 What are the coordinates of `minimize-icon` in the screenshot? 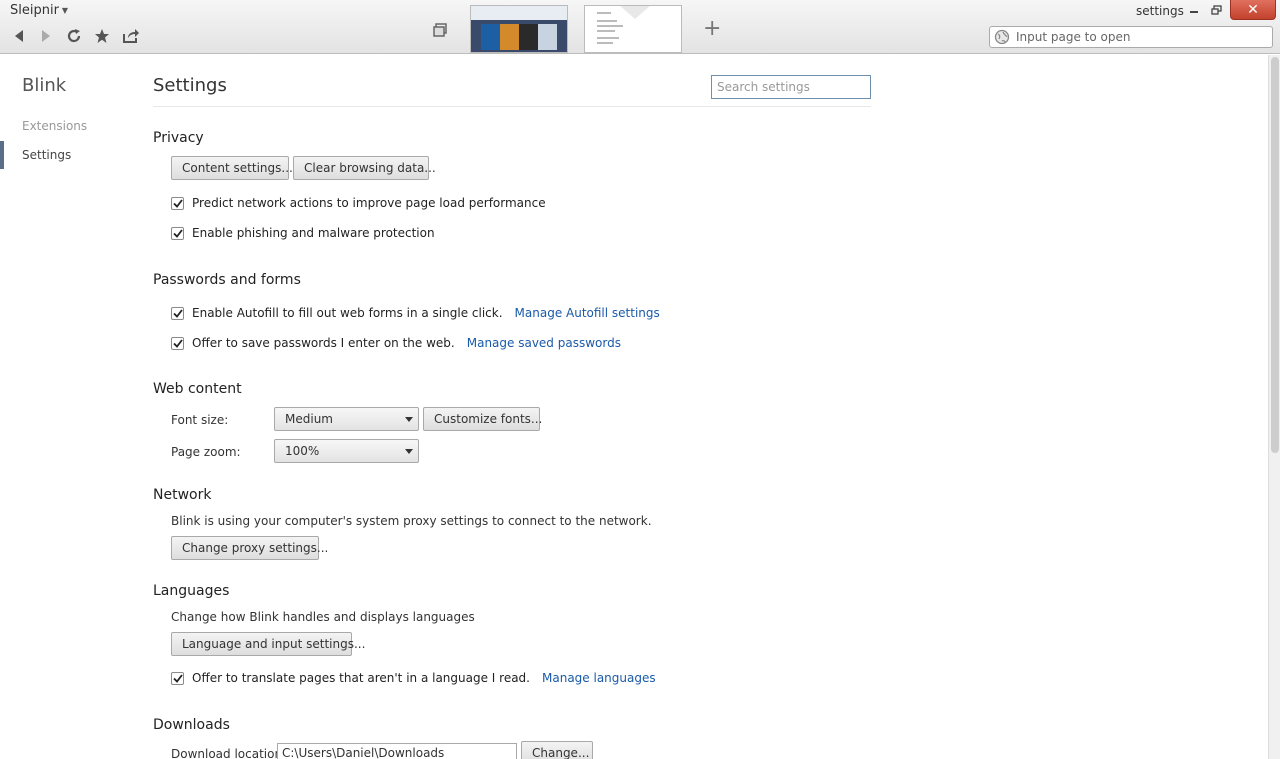 It's located at (1194, 12).